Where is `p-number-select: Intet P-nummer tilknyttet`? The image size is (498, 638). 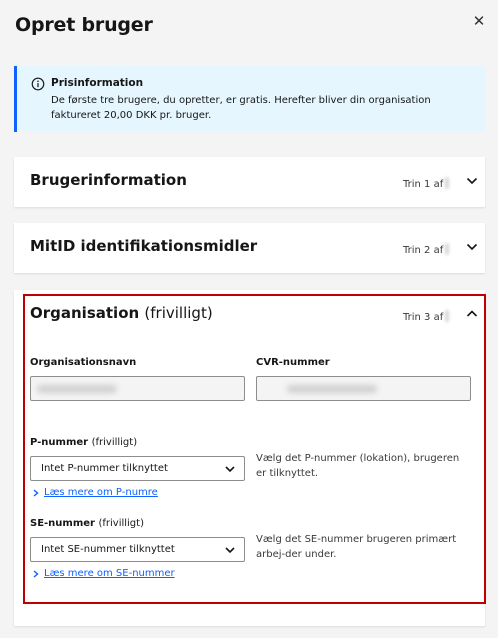
p-number-select: Intet P-nummer tilknyttet is located at coordinates (137, 468).